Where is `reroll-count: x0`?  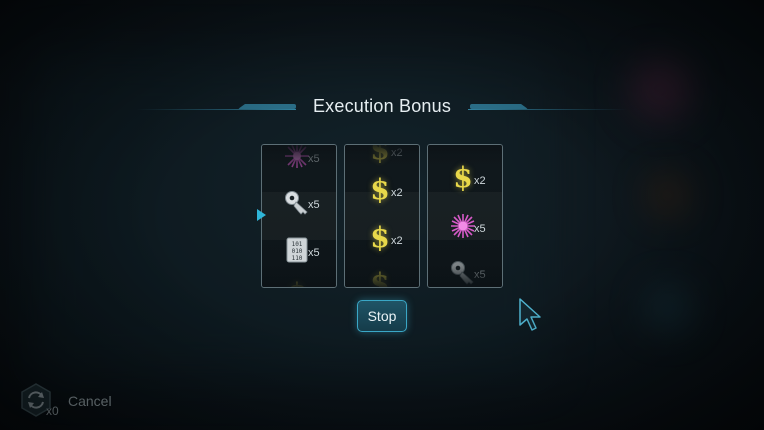
reroll-count: x0 is located at coordinates (52, 411).